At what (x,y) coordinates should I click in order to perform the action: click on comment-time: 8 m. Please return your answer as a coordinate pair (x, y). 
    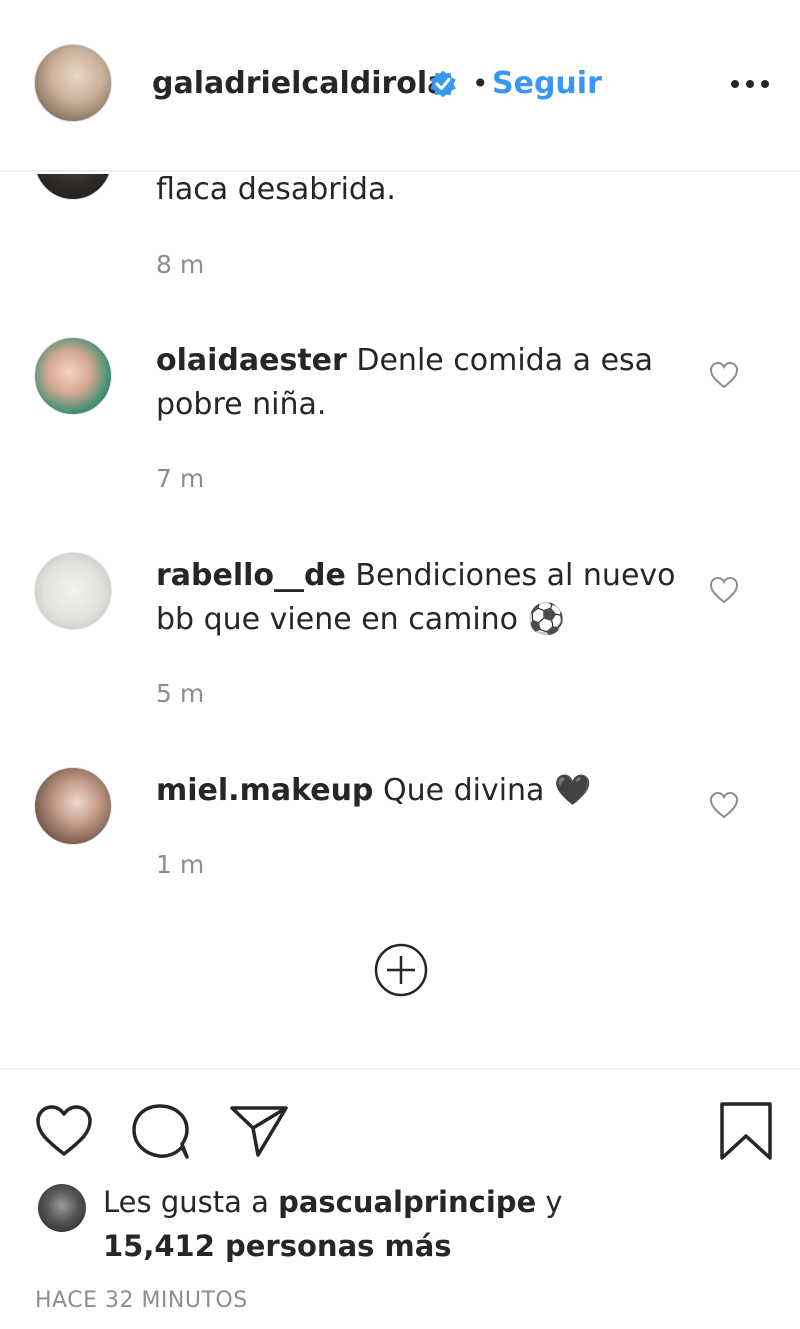
    Looking at the image, I should click on (180, 265).